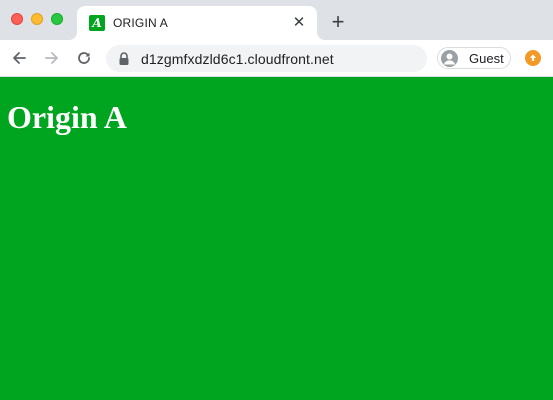 The image size is (553, 400). I want to click on favicon-icon: A, so click(97, 23).